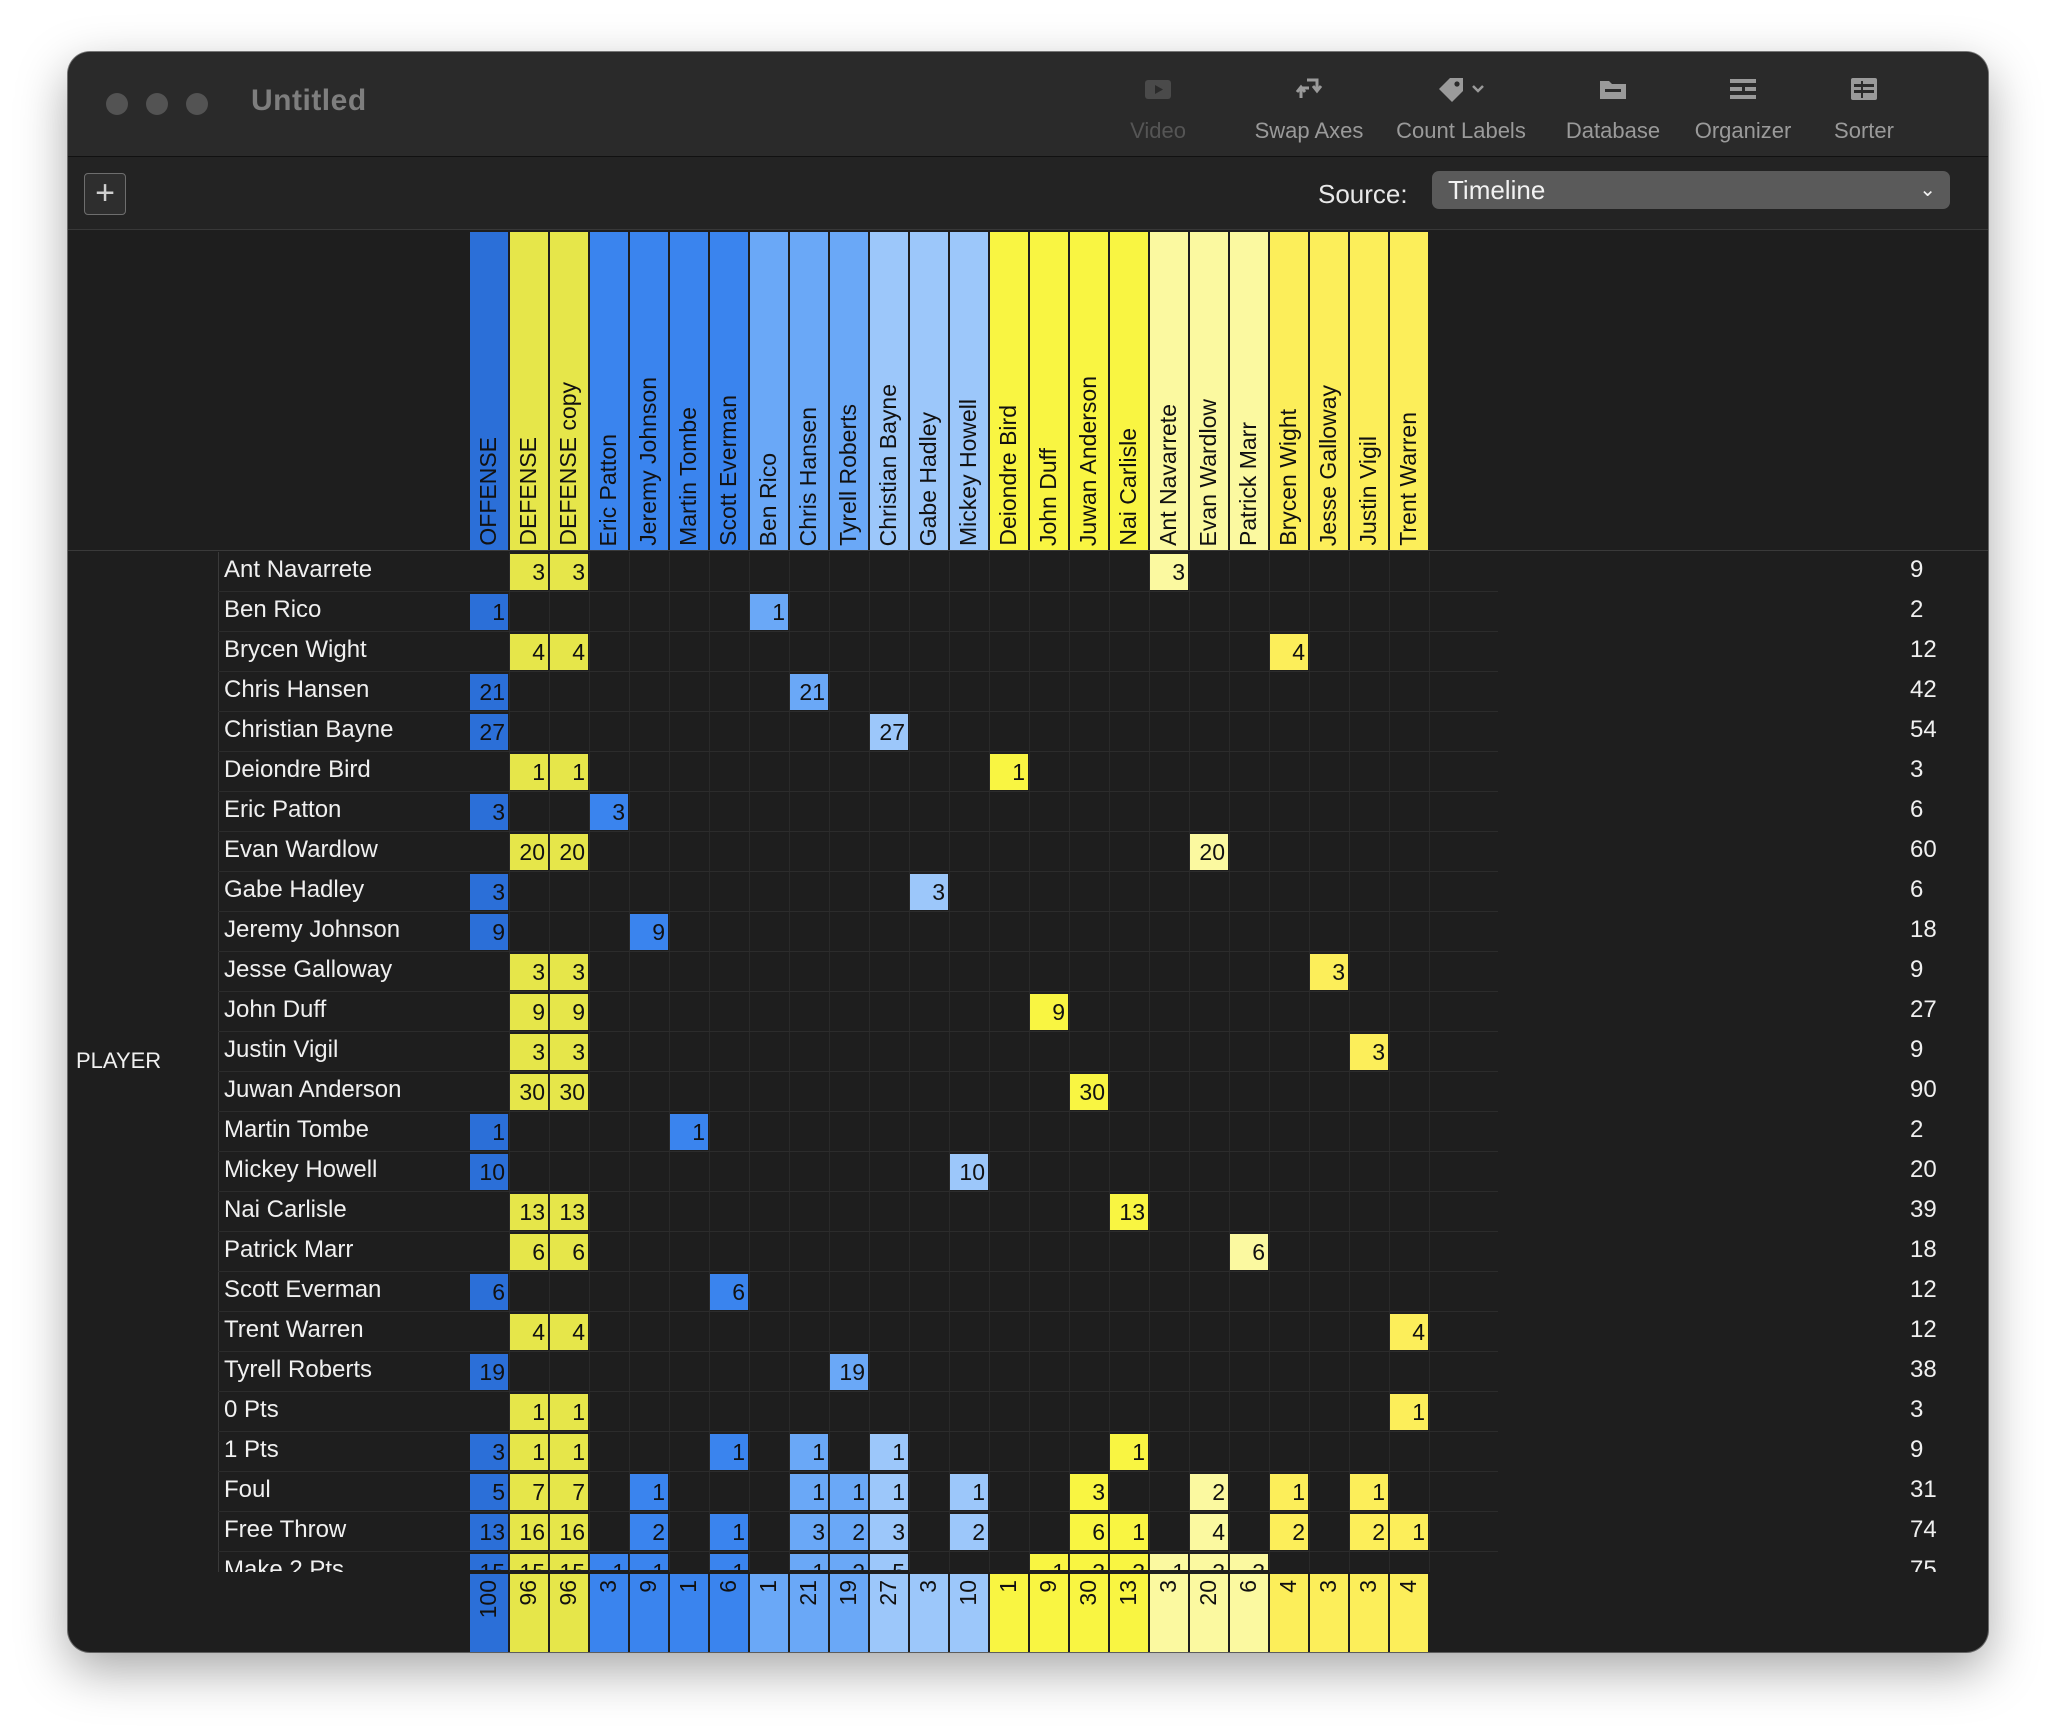 This screenshot has width=2056, height=1736. Describe the element at coordinates (569, 852) in the screenshot. I see `matrix-cell: 20` at that location.